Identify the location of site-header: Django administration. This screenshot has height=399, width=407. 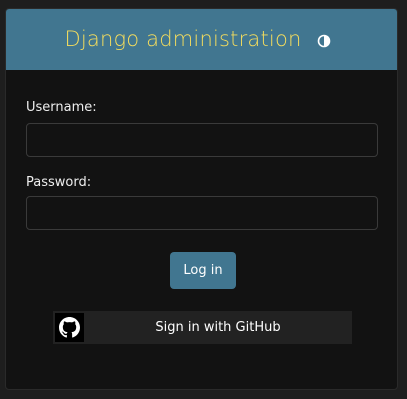
(201, 39).